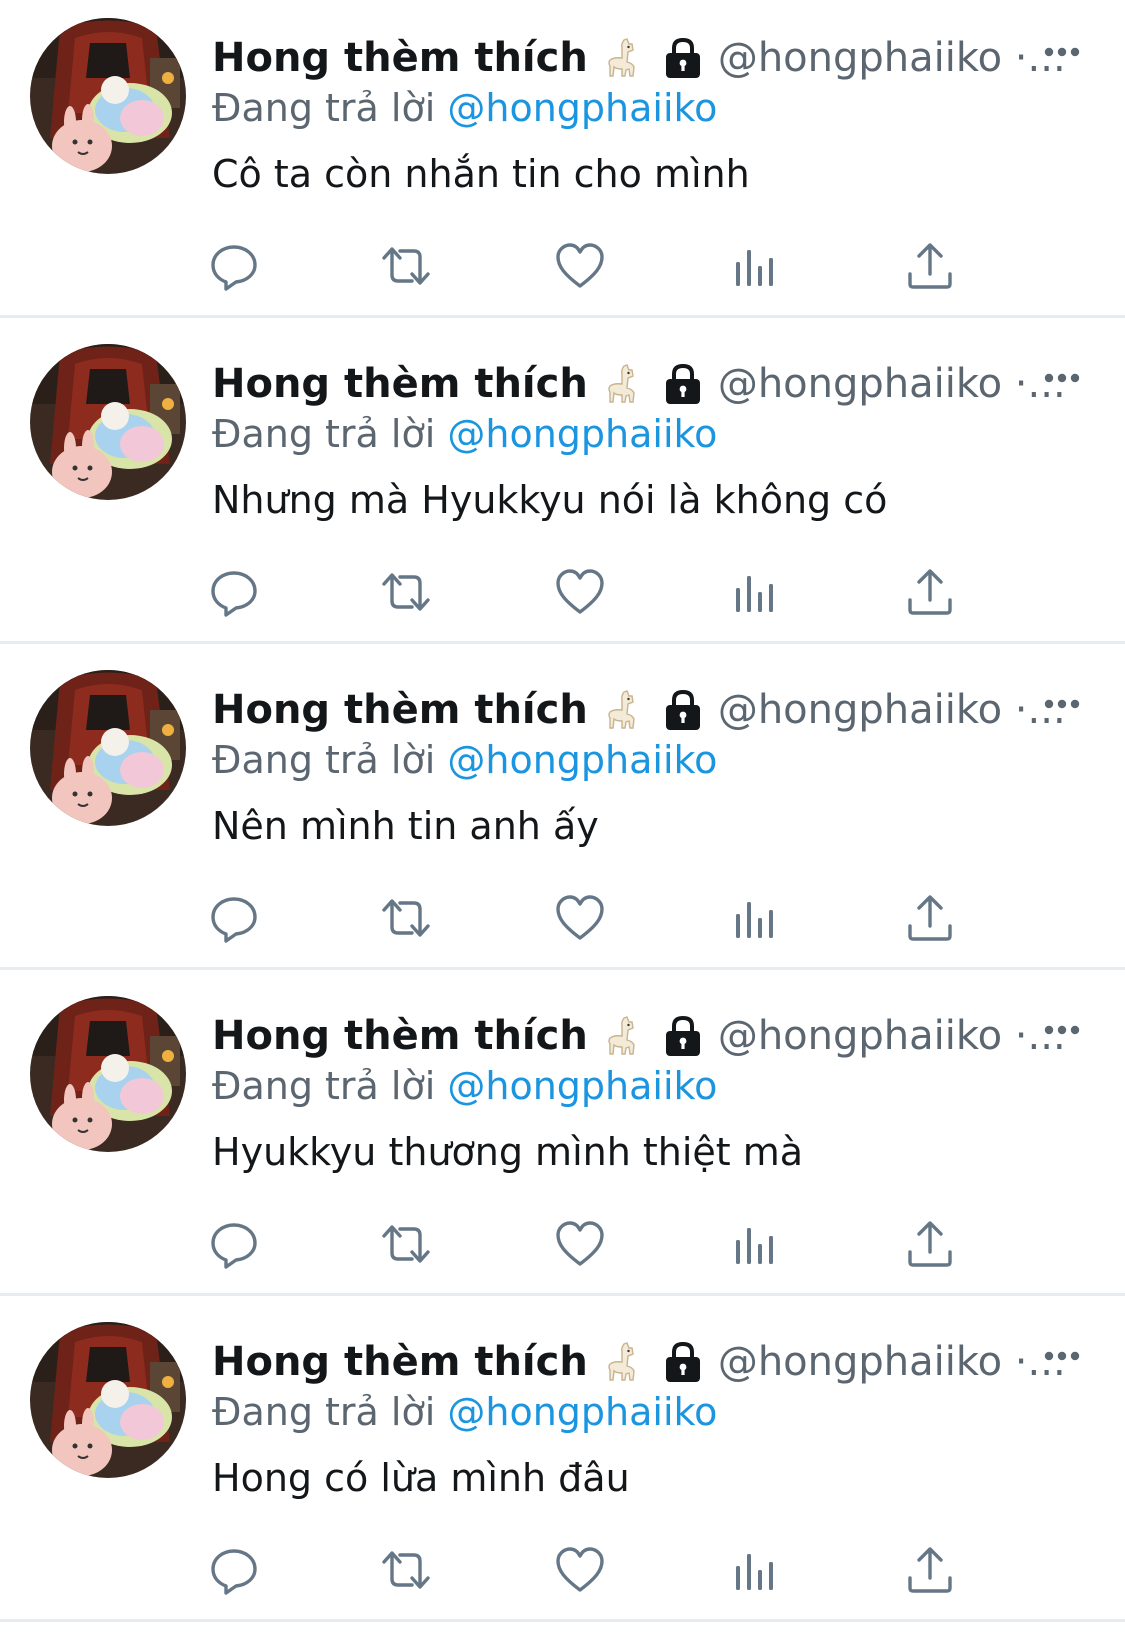 This screenshot has height=1632, width=1125. I want to click on tweet-text: Hong có lừa mình đâu, so click(421, 1478).